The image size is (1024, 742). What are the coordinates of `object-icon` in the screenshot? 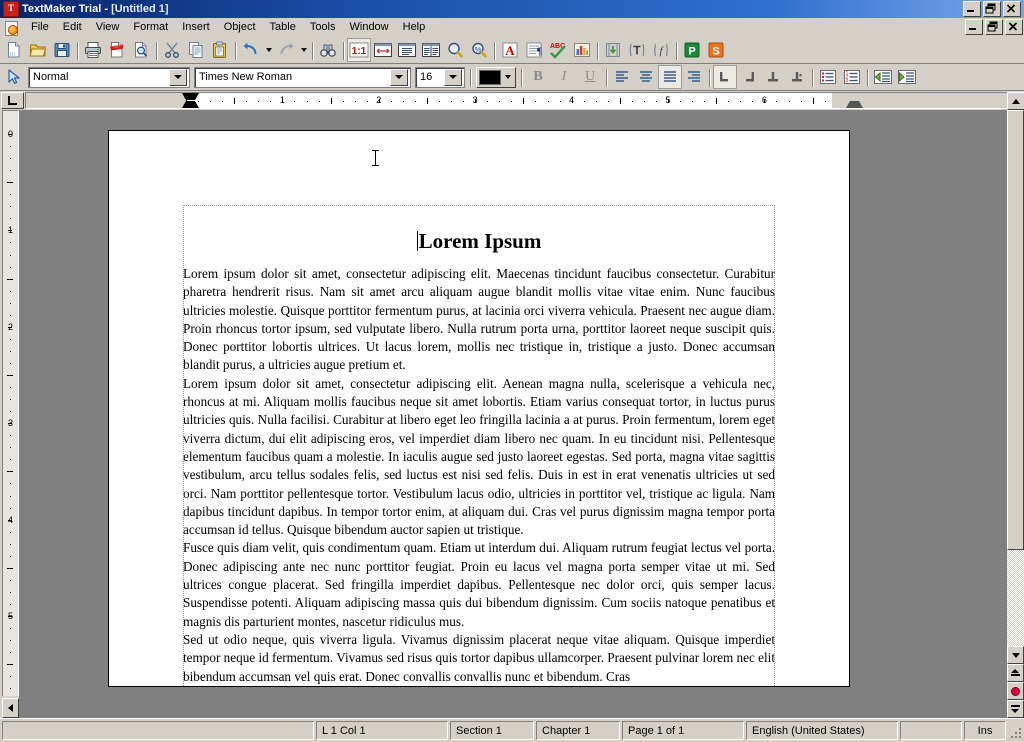 It's located at (613, 50).